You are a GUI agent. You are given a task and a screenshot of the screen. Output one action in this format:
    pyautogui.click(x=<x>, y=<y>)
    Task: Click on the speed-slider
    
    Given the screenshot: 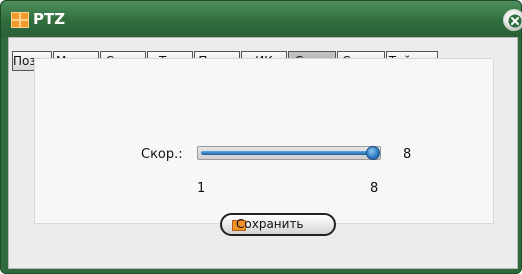 What is the action you would take?
    pyautogui.click(x=289, y=153)
    